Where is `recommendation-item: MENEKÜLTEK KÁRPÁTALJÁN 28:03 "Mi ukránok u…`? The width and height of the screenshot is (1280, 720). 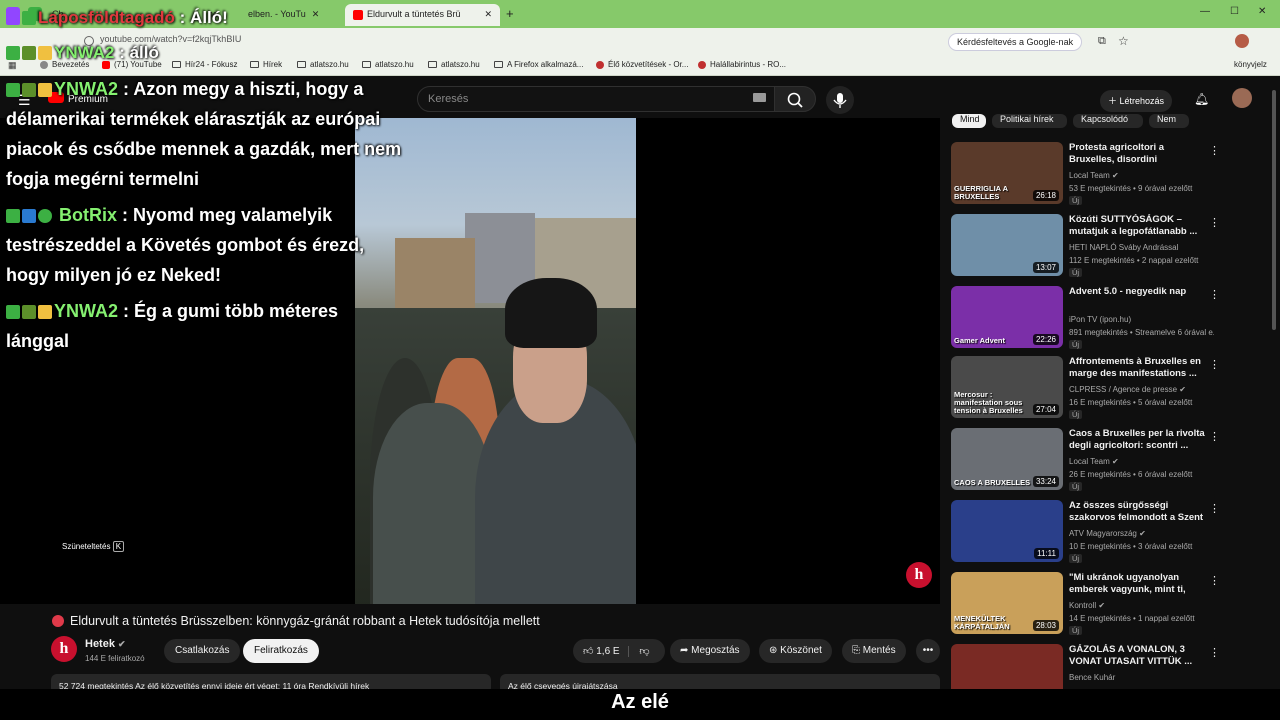
recommendation-item: MENEKÜLTEK KÁRPÁTALJÁN 28:03 "Mi ukránok u… is located at coordinates (1085, 605).